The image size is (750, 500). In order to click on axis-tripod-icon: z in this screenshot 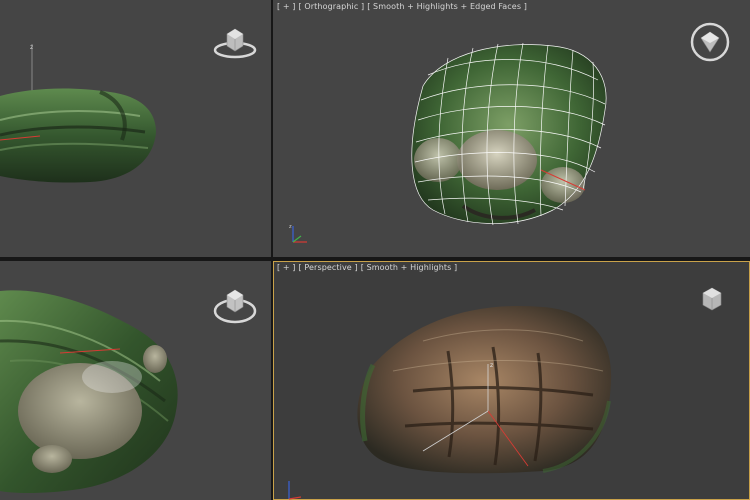, I will do `click(299, 234)`.